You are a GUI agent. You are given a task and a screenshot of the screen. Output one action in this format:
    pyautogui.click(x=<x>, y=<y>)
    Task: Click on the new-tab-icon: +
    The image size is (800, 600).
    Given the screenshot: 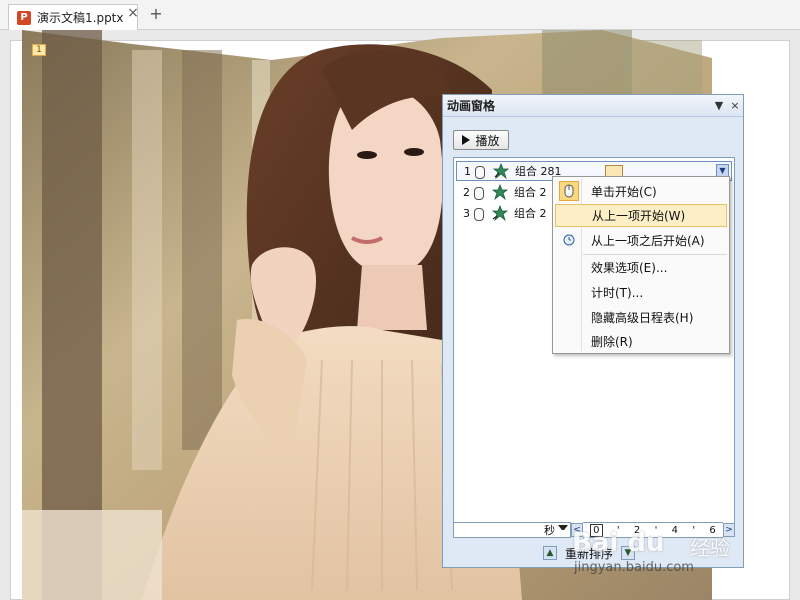 What is the action you would take?
    pyautogui.click(x=156, y=14)
    